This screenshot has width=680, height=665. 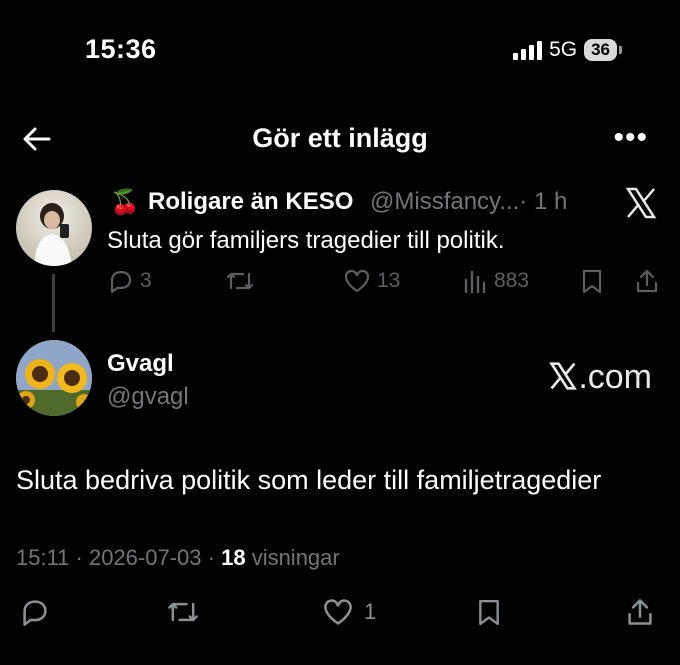 What do you see at coordinates (370, 611) in the screenshot?
I see `like-count: 1` at bounding box center [370, 611].